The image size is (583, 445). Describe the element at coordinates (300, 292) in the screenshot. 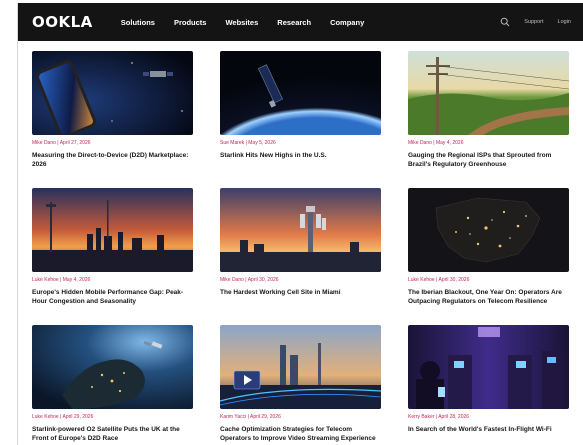

I see `article-title: The Hardest Working Cell Site in Miami` at that location.